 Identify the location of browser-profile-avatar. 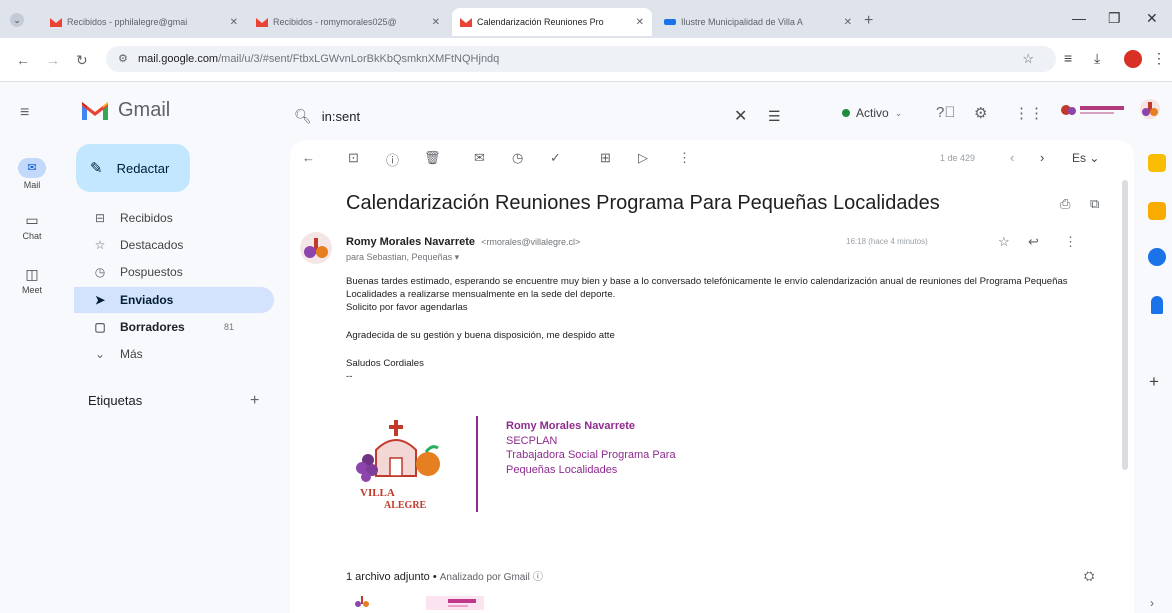
(1133, 59).